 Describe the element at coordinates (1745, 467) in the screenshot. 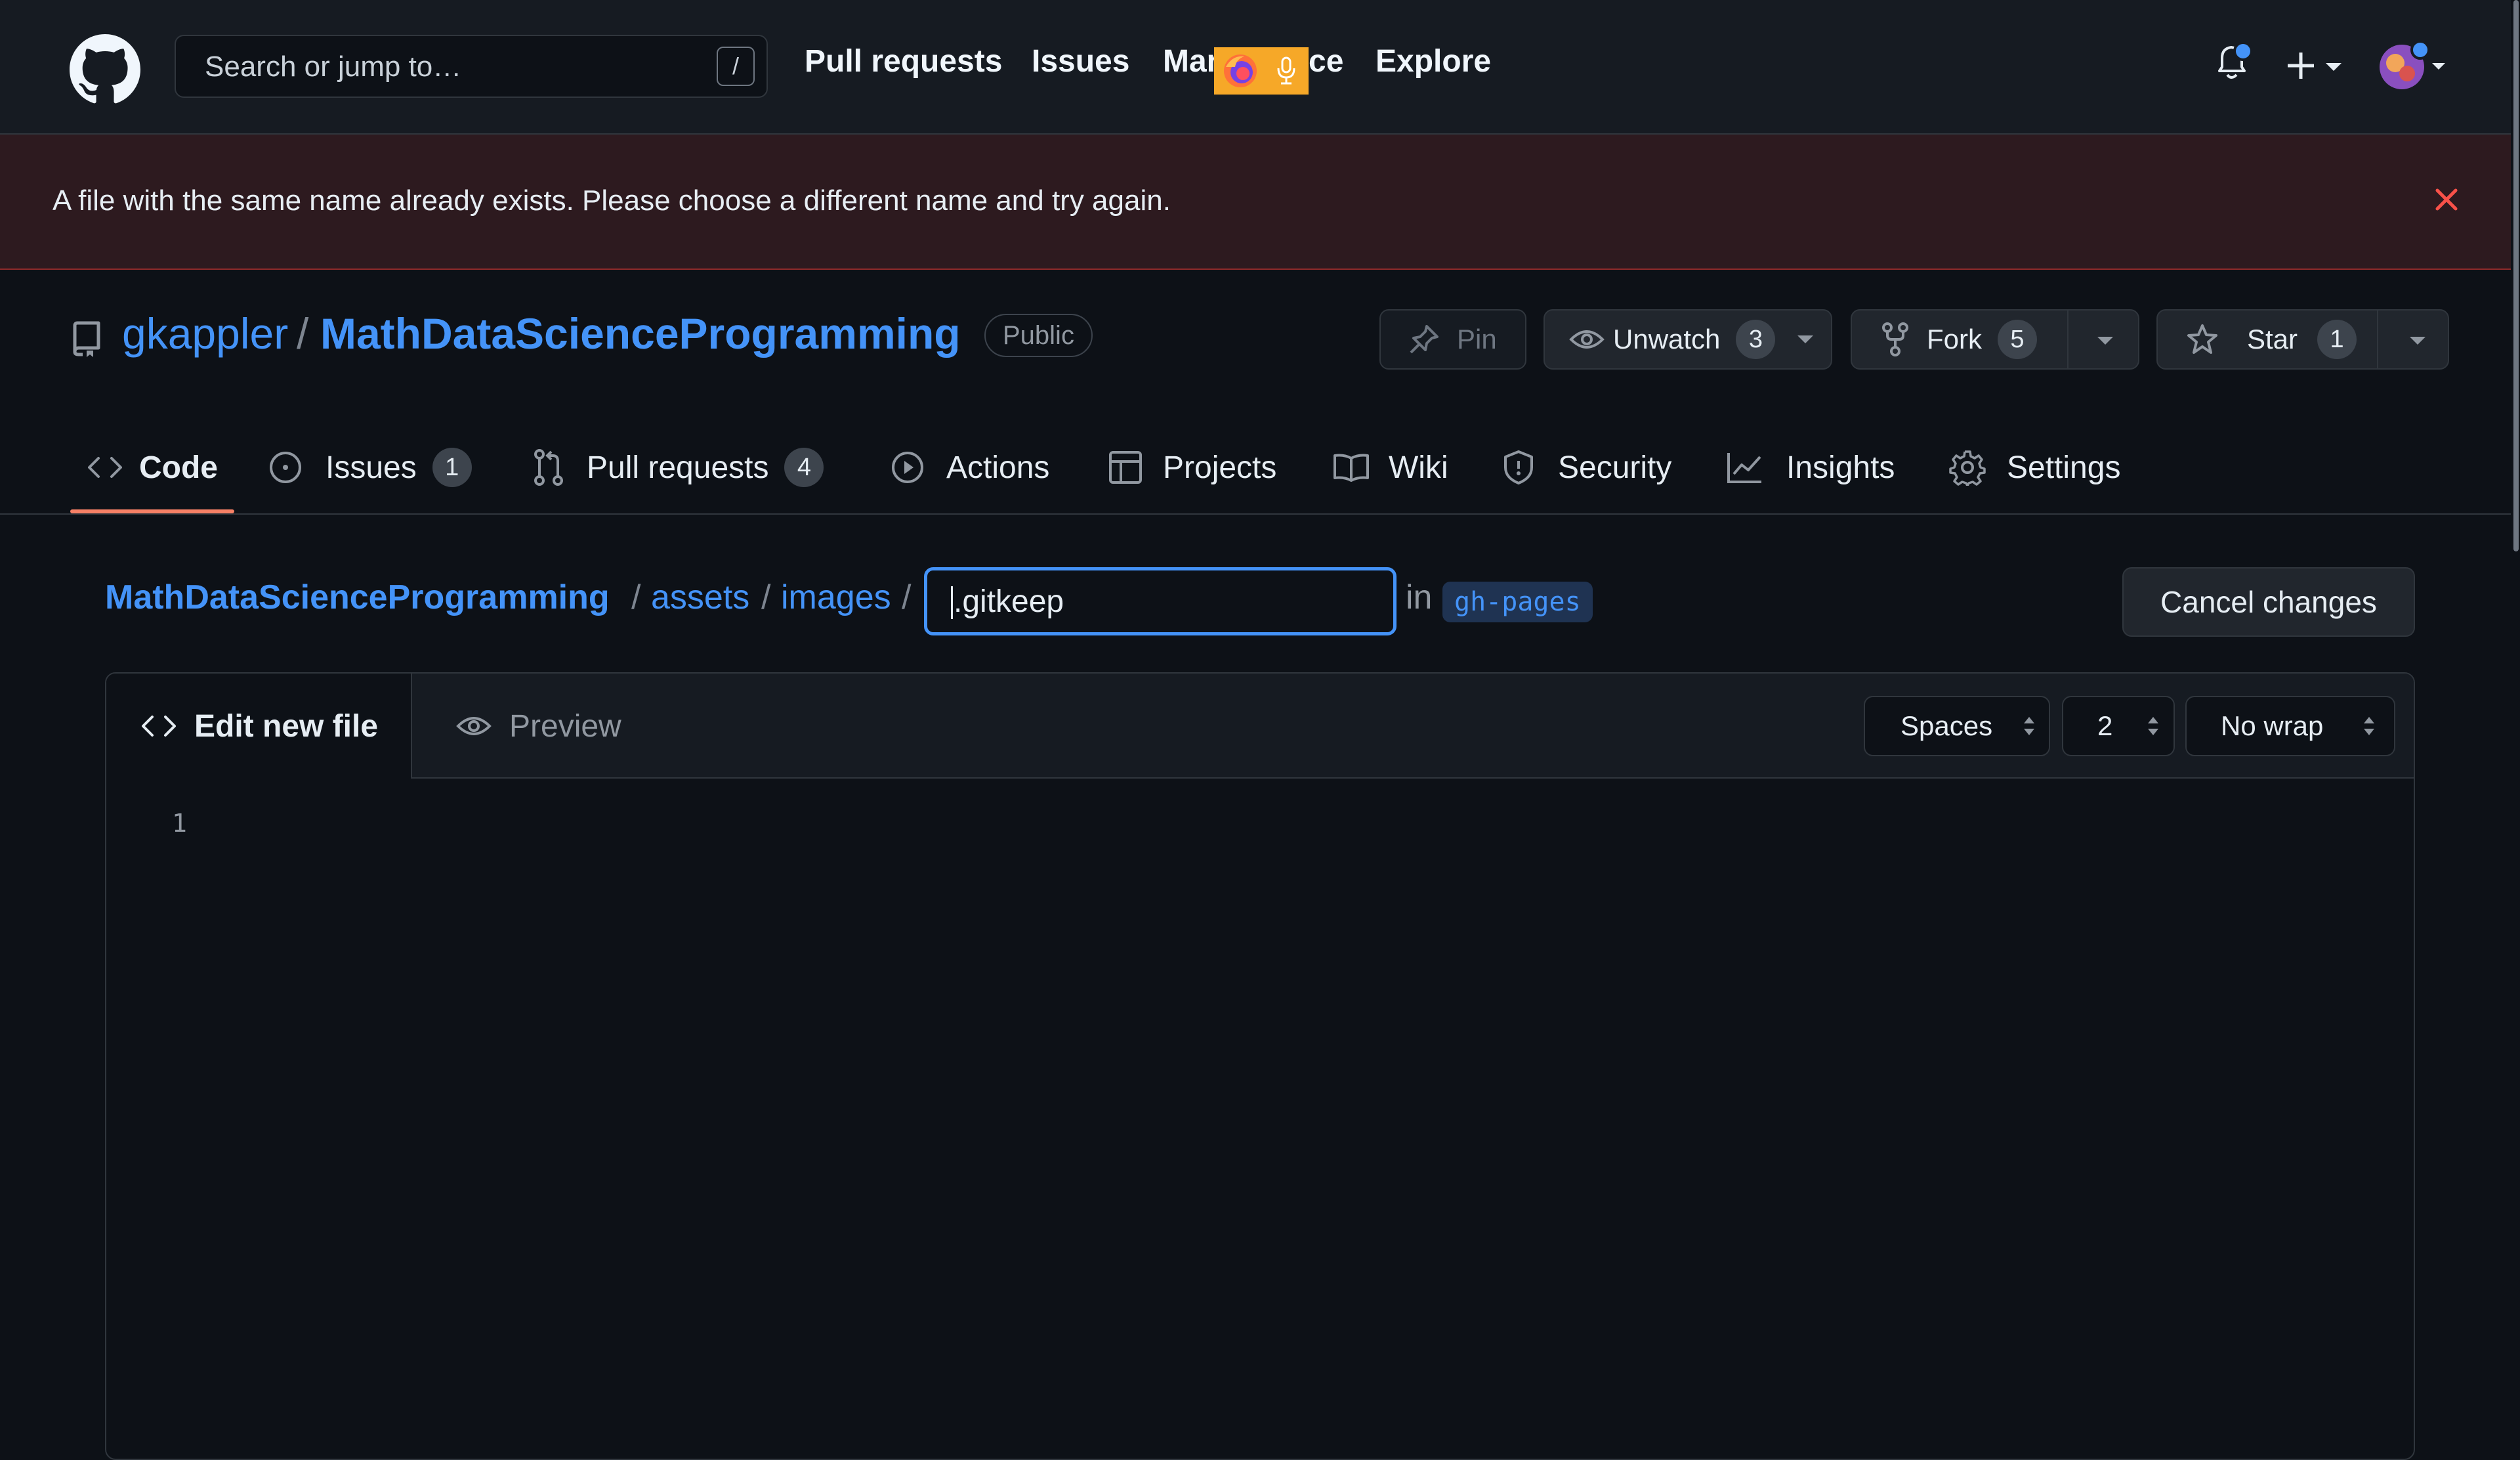

I see `graph-icon` at that location.